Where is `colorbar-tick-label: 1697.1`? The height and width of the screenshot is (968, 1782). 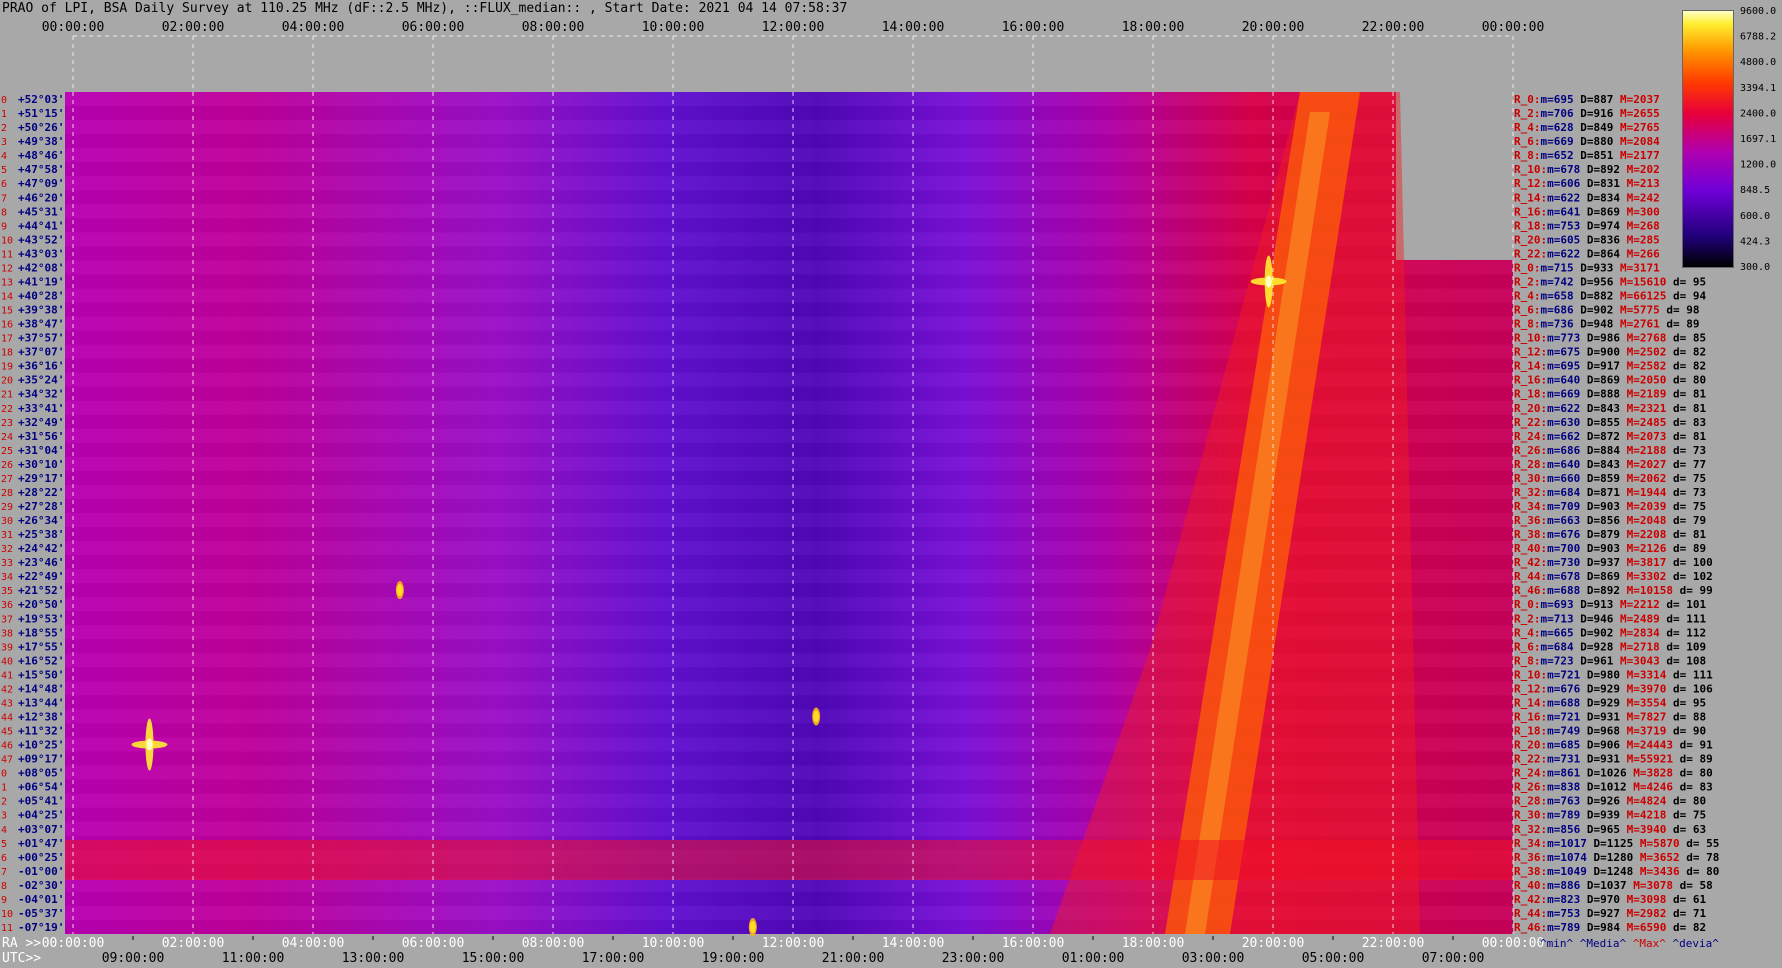
colorbar-tick-label: 1697.1 is located at coordinates (1758, 139).